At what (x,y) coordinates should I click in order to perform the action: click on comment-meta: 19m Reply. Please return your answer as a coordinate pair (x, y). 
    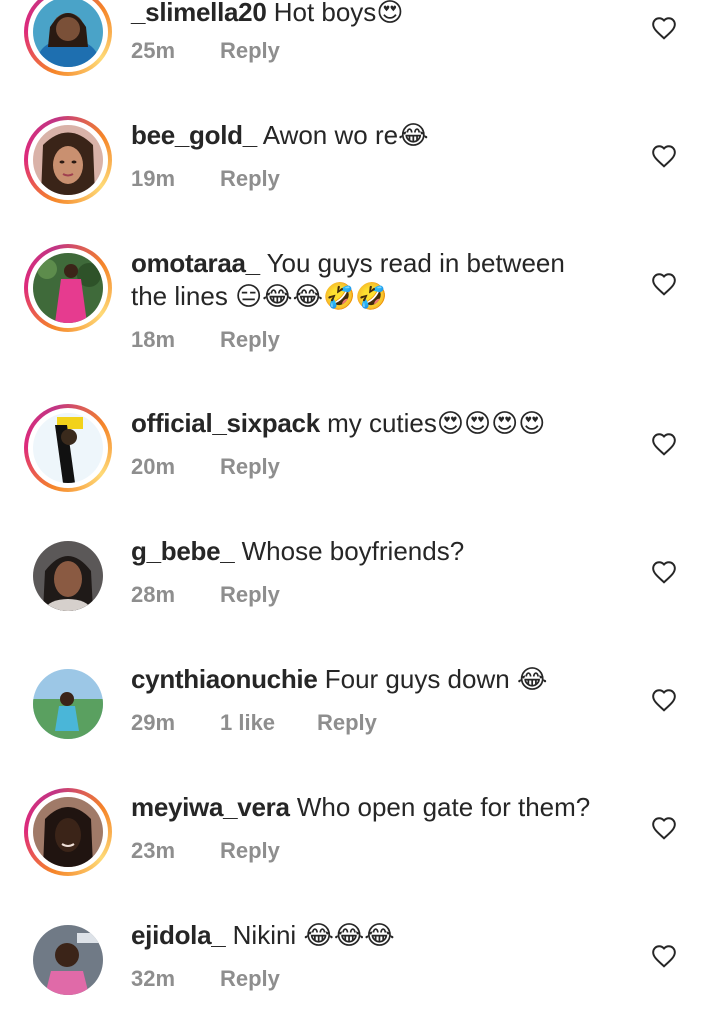
    Looking at the image, I should click on (205, 179).